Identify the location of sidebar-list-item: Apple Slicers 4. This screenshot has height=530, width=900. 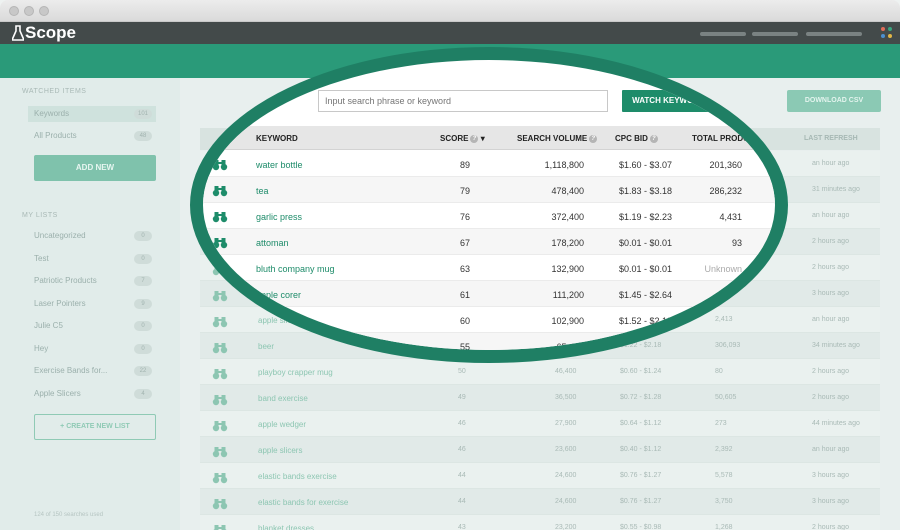
(92, 394).